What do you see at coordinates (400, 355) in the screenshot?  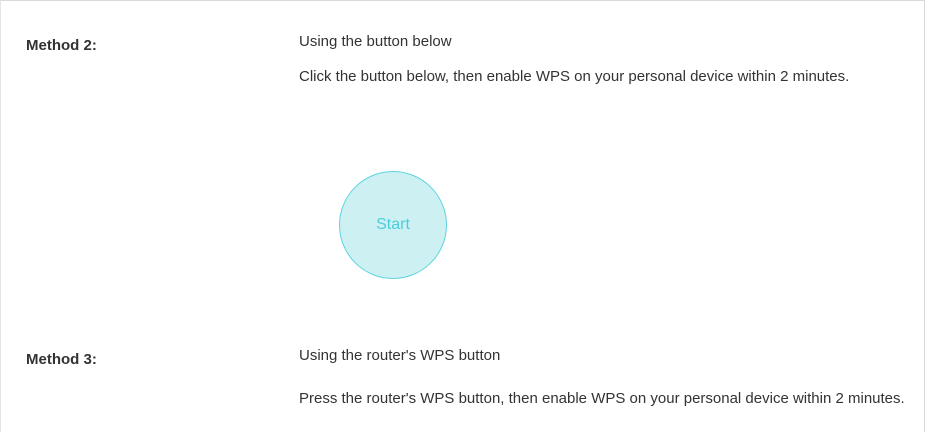 I see `method-3-heading: Using the router's WPS button` at bounding box center [400, 355].